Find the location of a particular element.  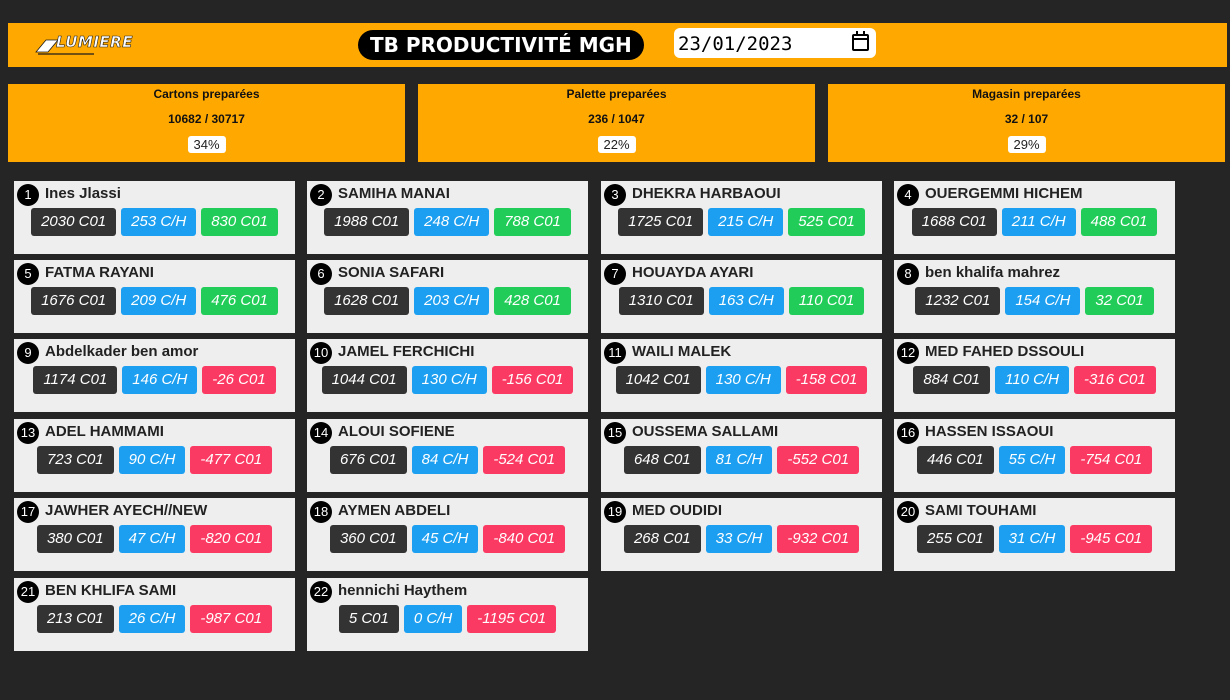

rank-badge: 14 is located at coordinates (321, 433).